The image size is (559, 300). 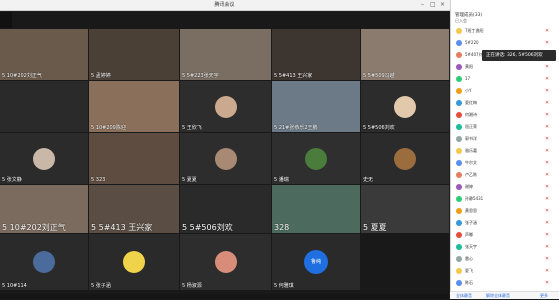 What do you see at coordinates (316, 262) in the screenshot?
I see `video-tile: 鲁纯 5 何雅琪` at bounding box center [316, 262].